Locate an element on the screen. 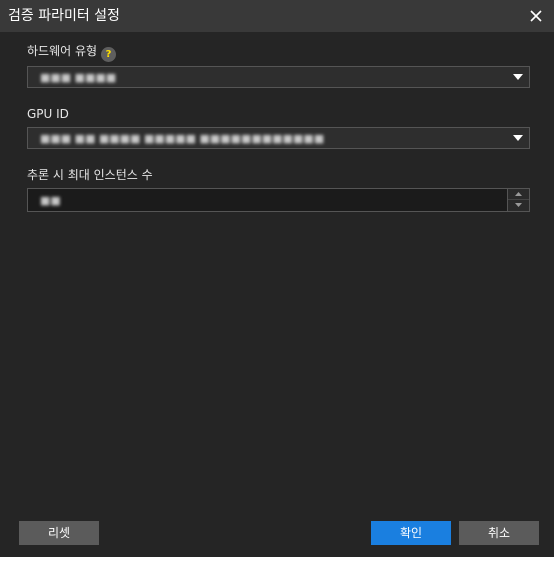  gpu-id-value: ■■■ ■■ ■■■■ ■■■■■ ■■■■■■■■■■■■ is located at coordinates (182, 138).